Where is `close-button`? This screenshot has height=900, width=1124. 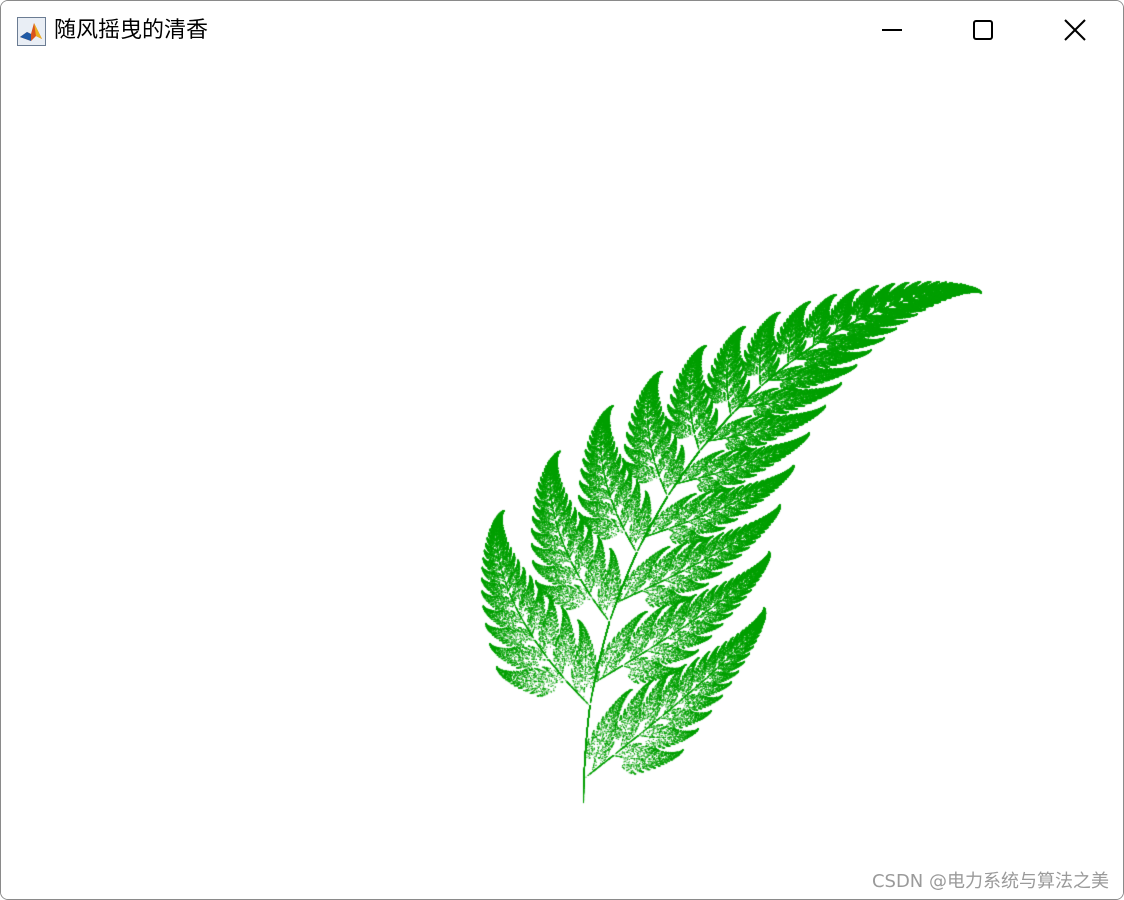
close-button is located at coordinates (1075, 30).